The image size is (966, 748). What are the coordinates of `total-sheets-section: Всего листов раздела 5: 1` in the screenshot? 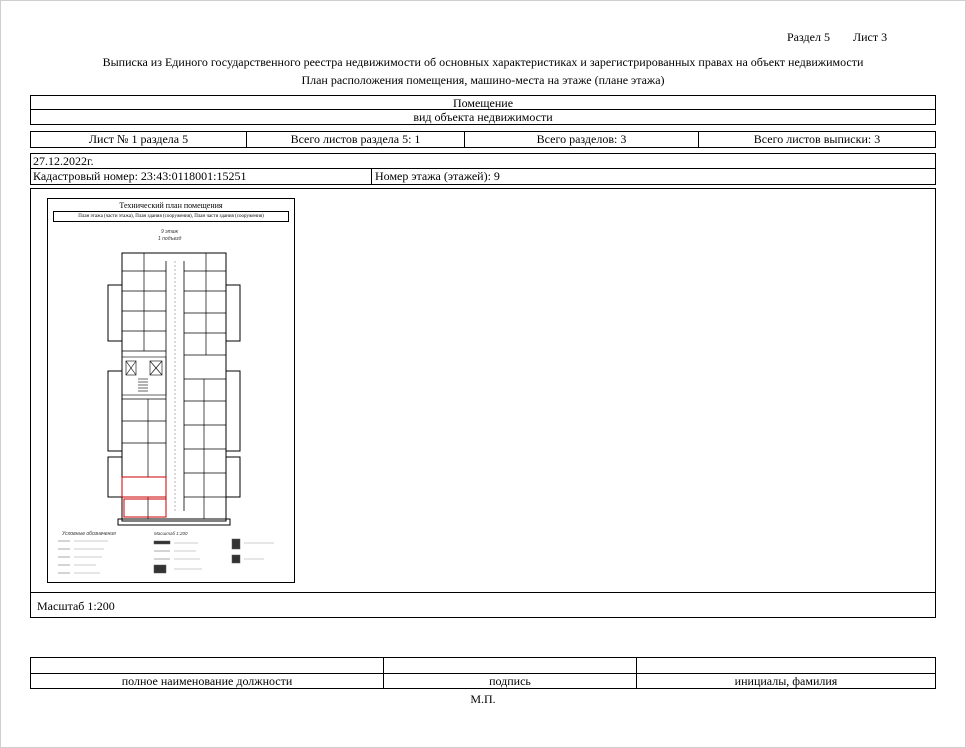 It's located at (355, 139).